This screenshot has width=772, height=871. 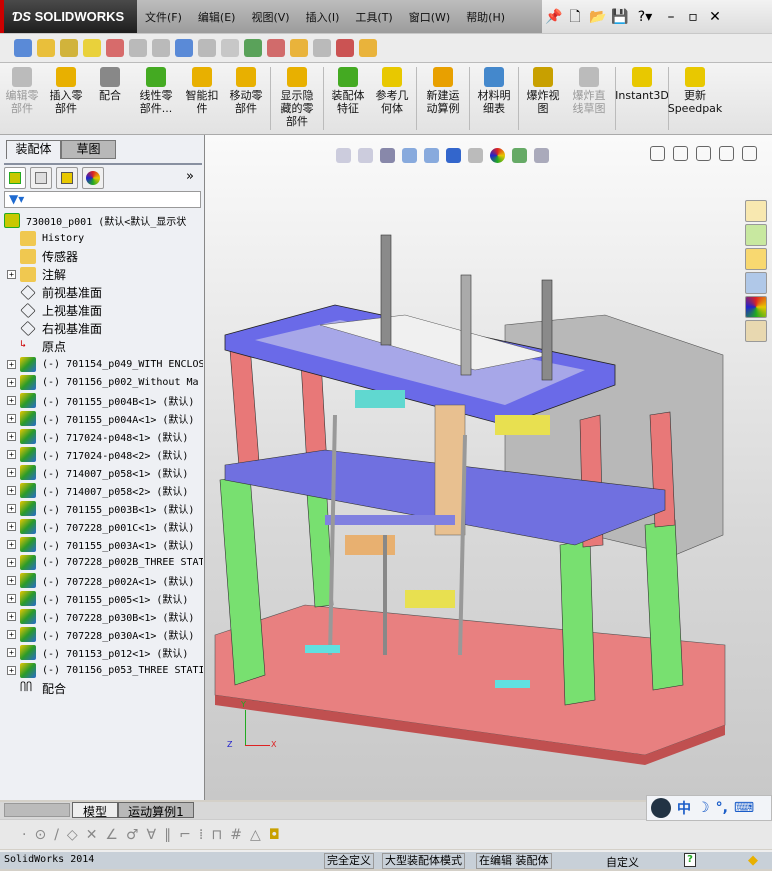 What do you see at coordinates (246, 98) in the screenshot?
I see `command-button: 移动零部件` at bounding box center [246, 98].